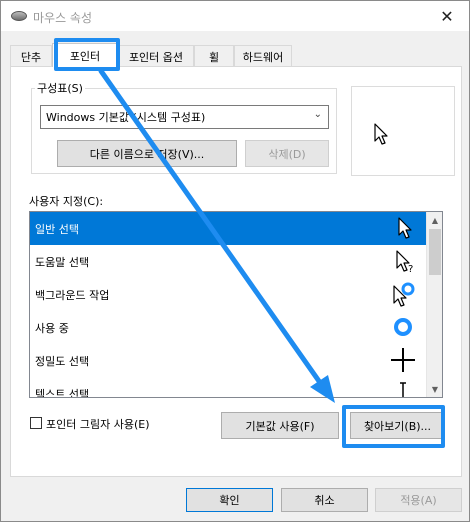 This screenshot has height=522, width=470. Describe the element at coordinates (403, 360) in the screenshot. I see `crosshair-icon` at that location.